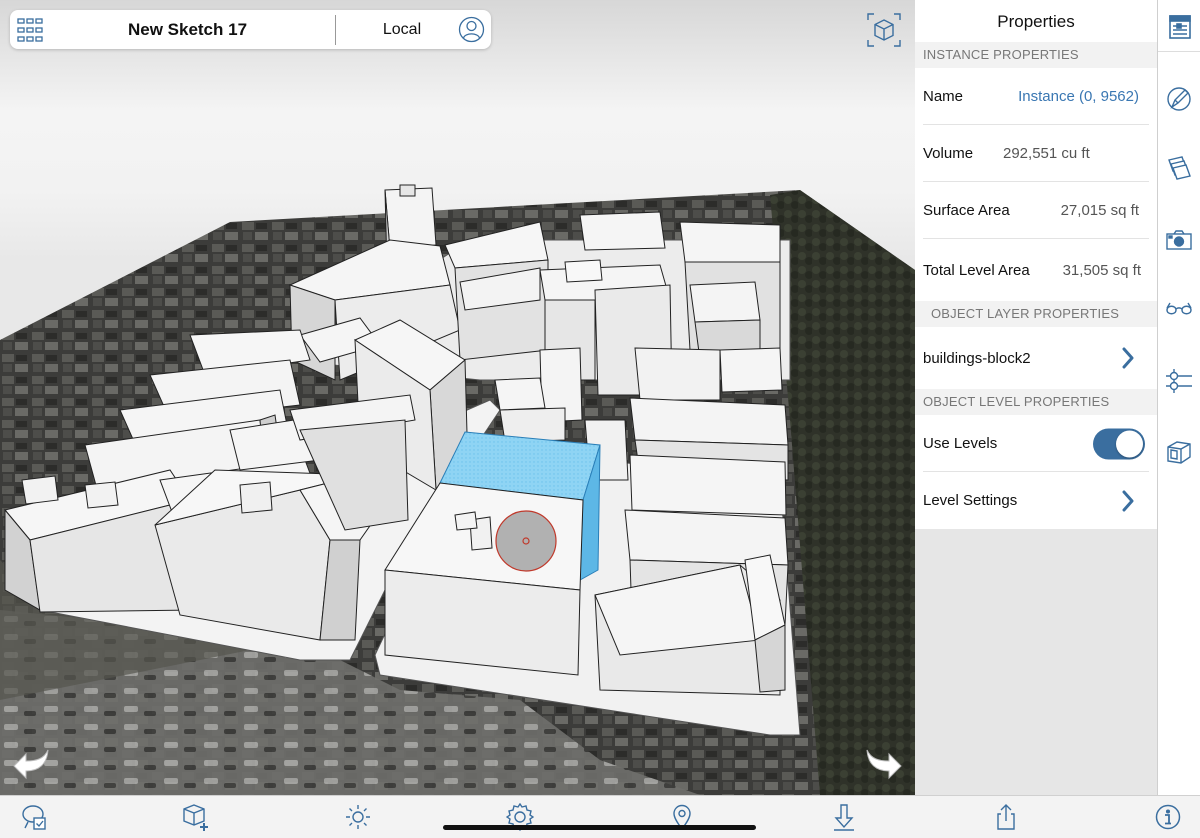 The image size is (1200, 838). Describe the element at coordinates (970, 500) in the screenshot. I see `level-settings-label: Level Settings` at that location.